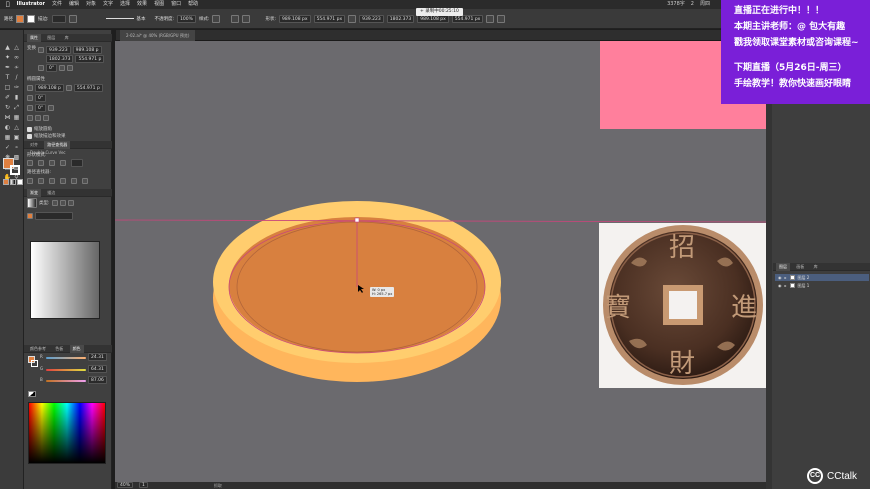  I want to click on scale-corners-checkbox, so click(29, 129).